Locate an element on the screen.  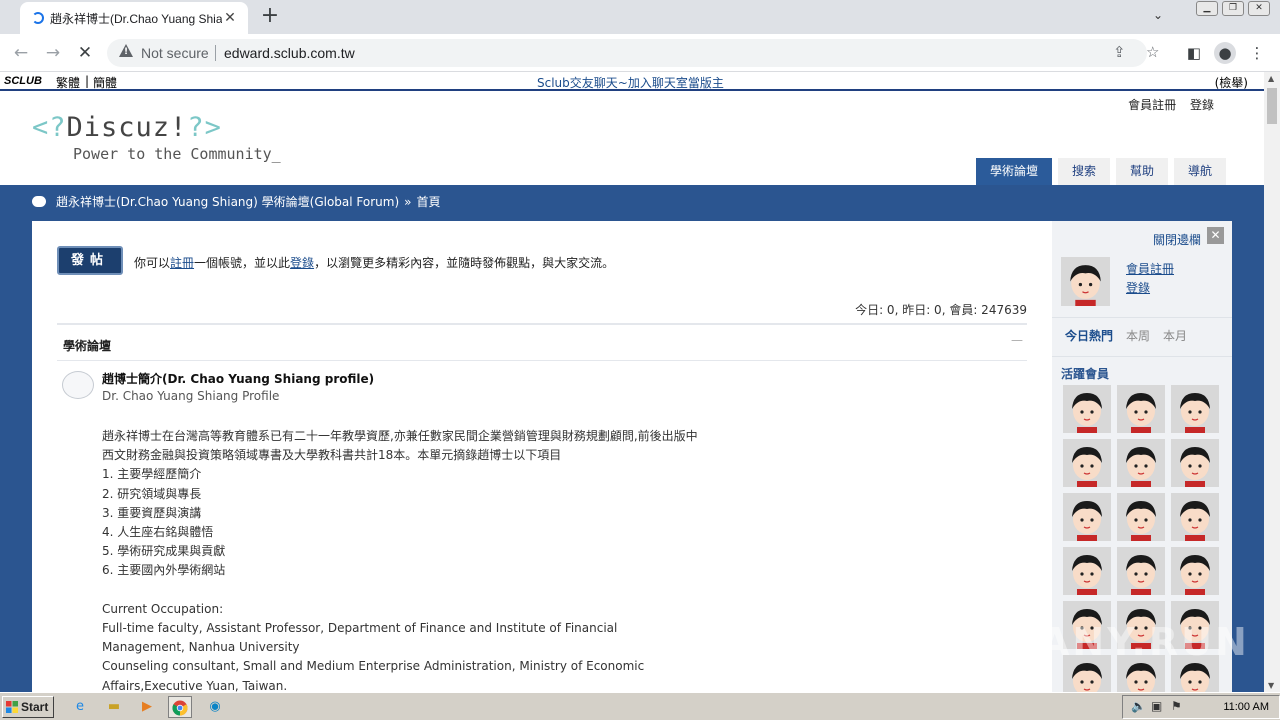
tab-search-chevron-icon: ⌄ is located at coordinates (1158, 15).